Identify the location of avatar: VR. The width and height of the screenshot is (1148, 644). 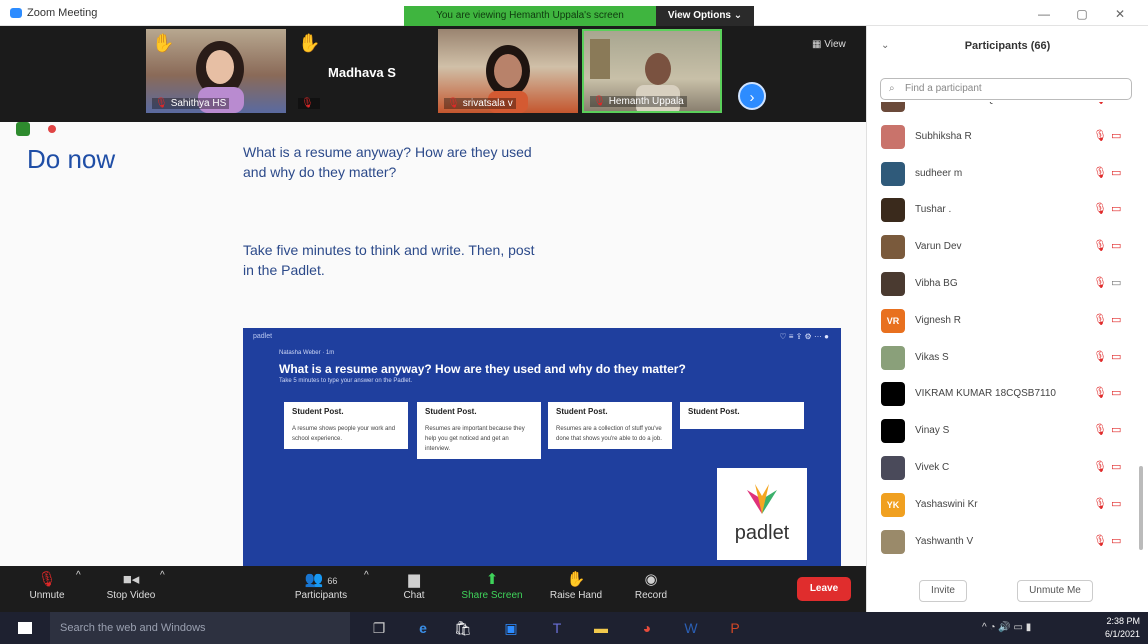
(893, 320).